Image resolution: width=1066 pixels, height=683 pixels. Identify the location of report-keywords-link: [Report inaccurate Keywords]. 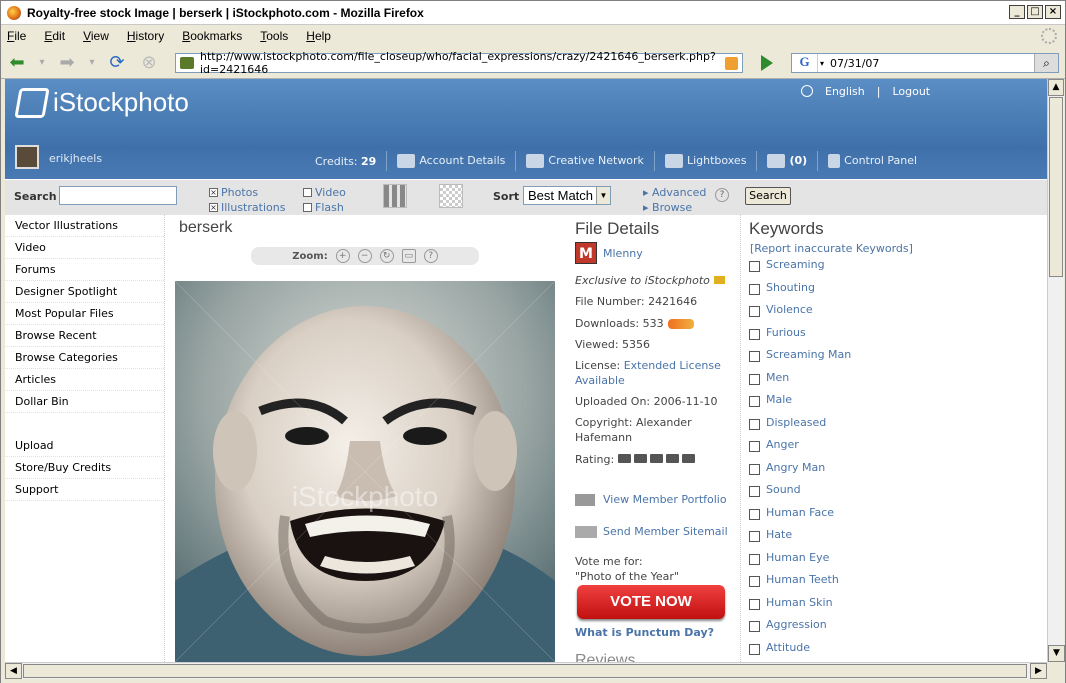
(831, 248).